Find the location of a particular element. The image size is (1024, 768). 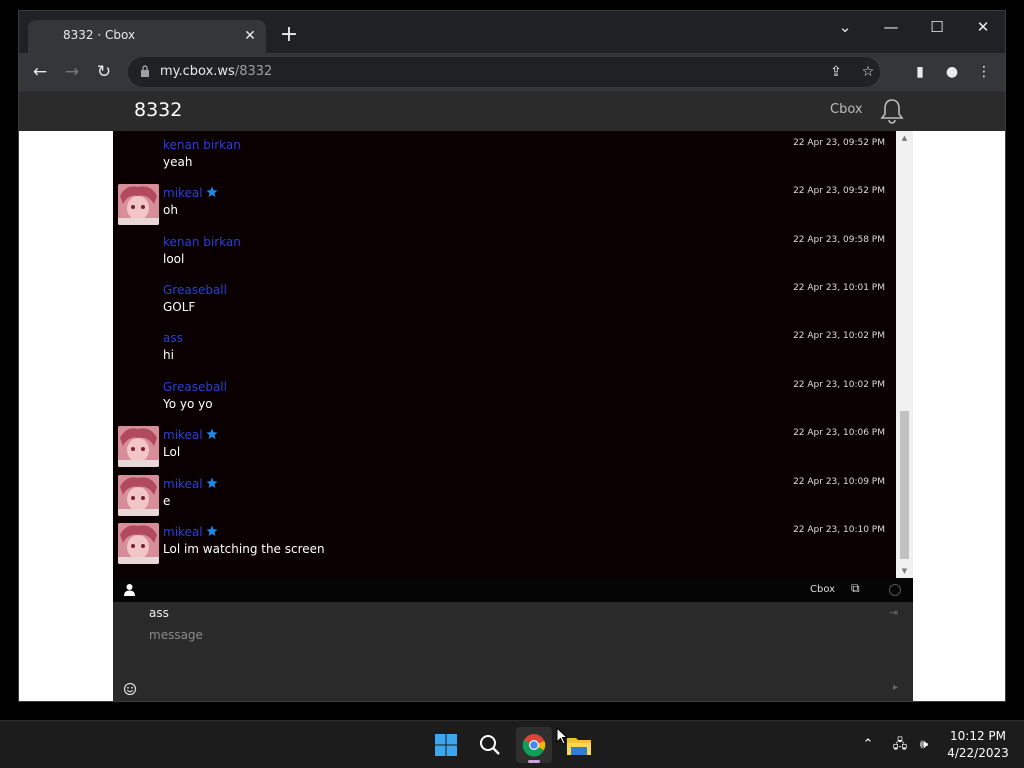

address-bar: my.cbox.ws/8332 ⇪ ☆ is located at coordinates (504, 72).